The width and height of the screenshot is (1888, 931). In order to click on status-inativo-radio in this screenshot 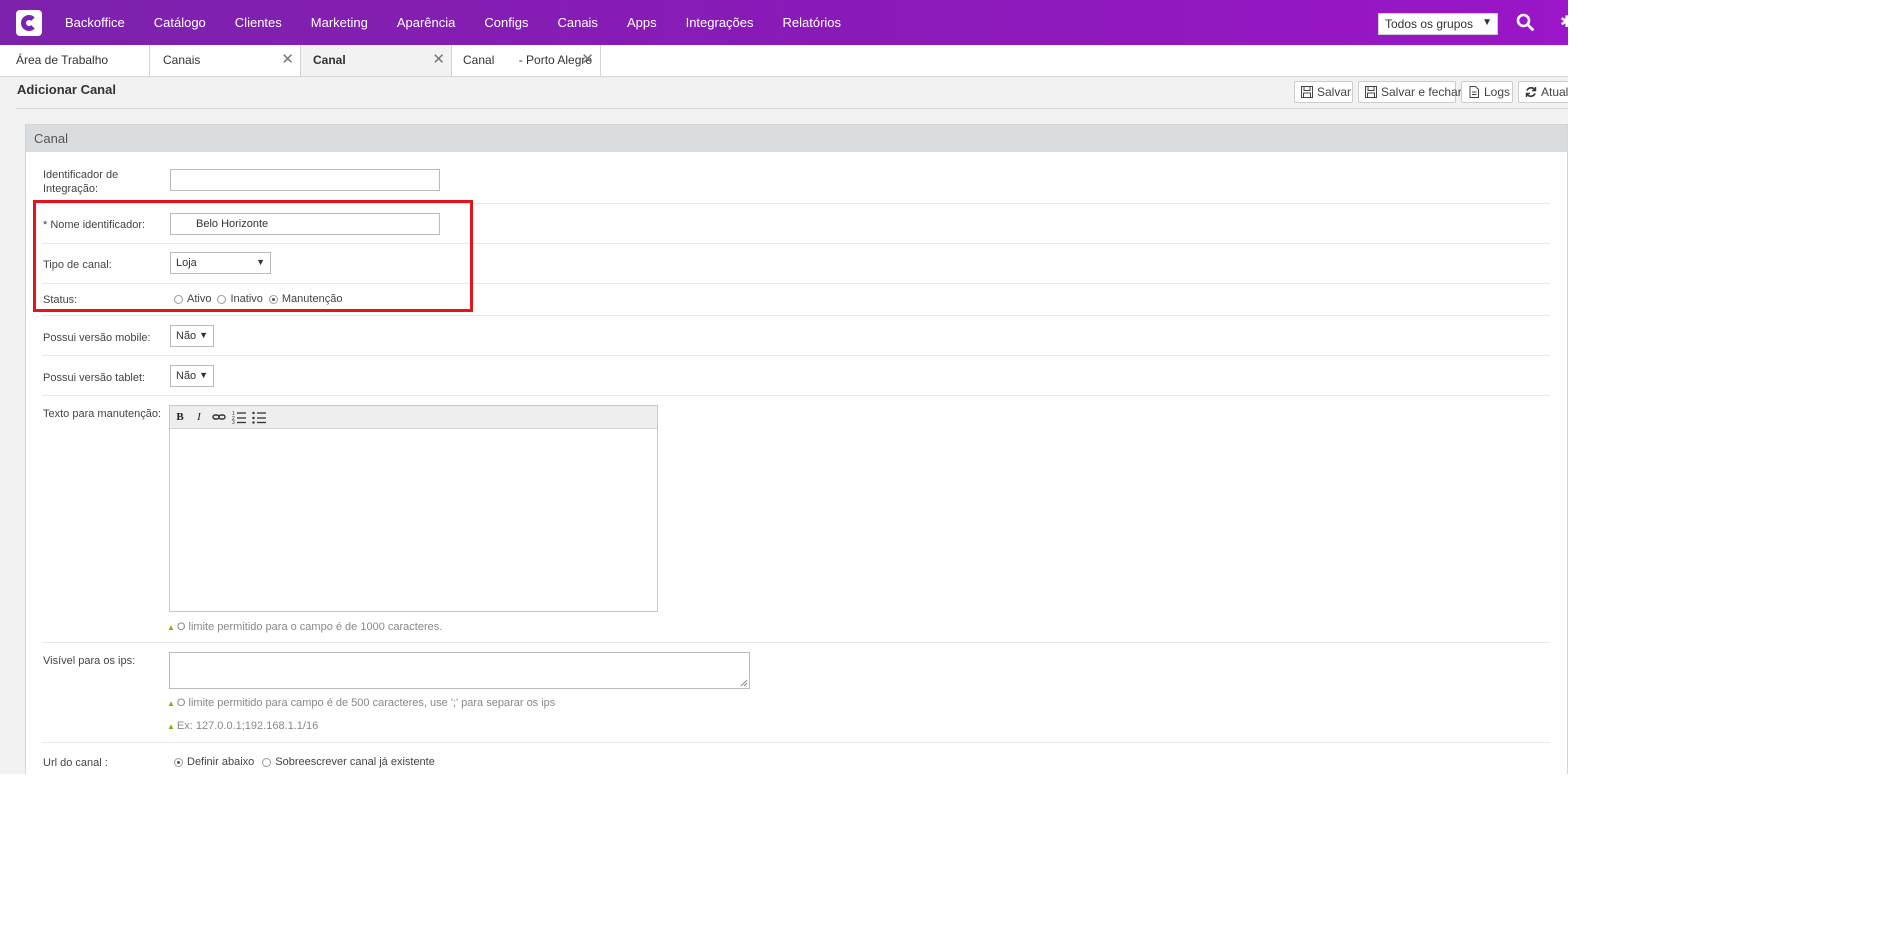, I will do `click(222, 299)`.